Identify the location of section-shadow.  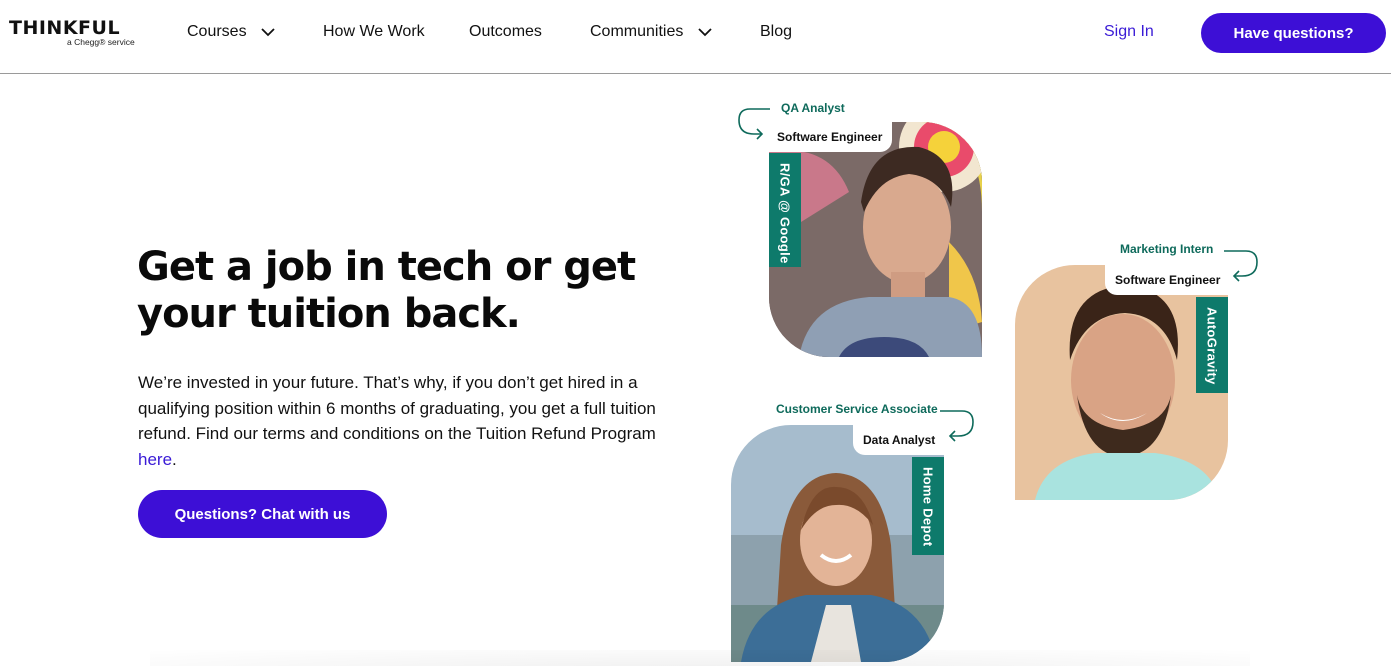
(700, 658).